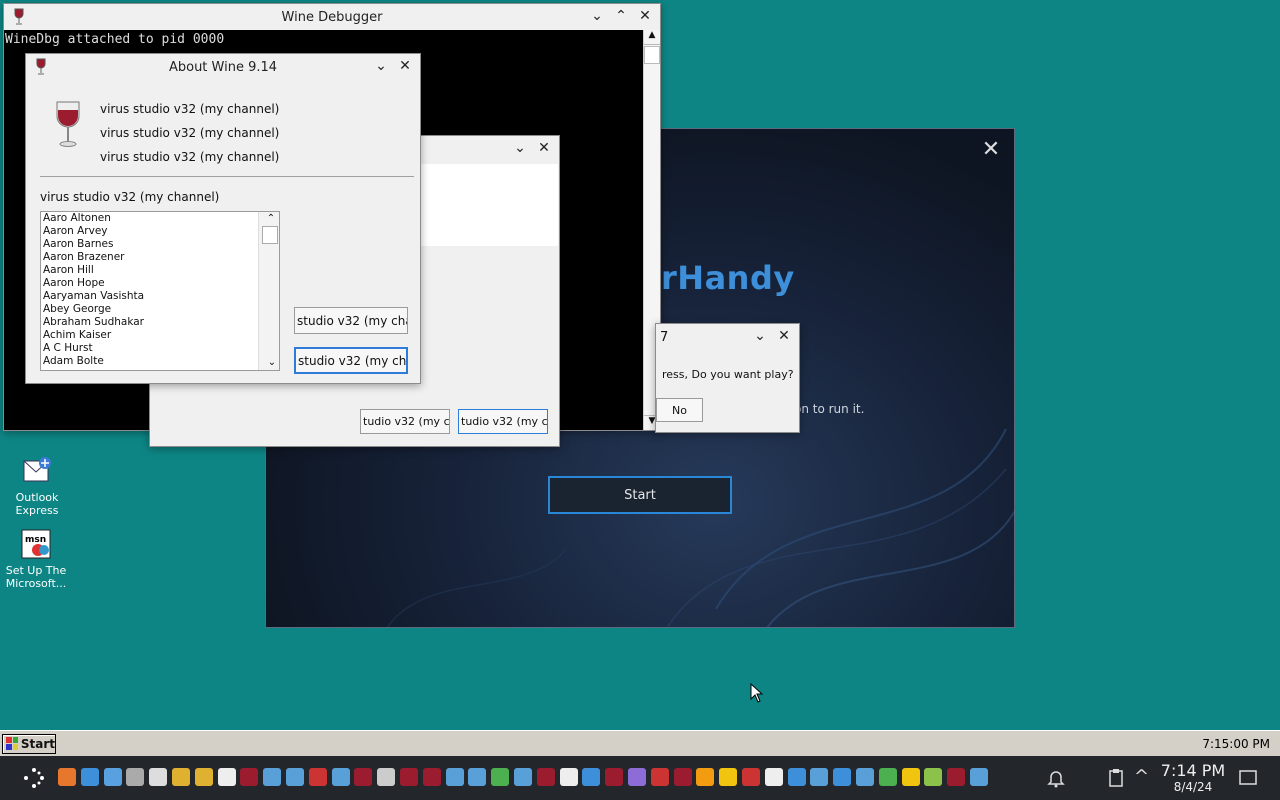  I want to click on list-item: Aaron Barnes, so click(160, 244).